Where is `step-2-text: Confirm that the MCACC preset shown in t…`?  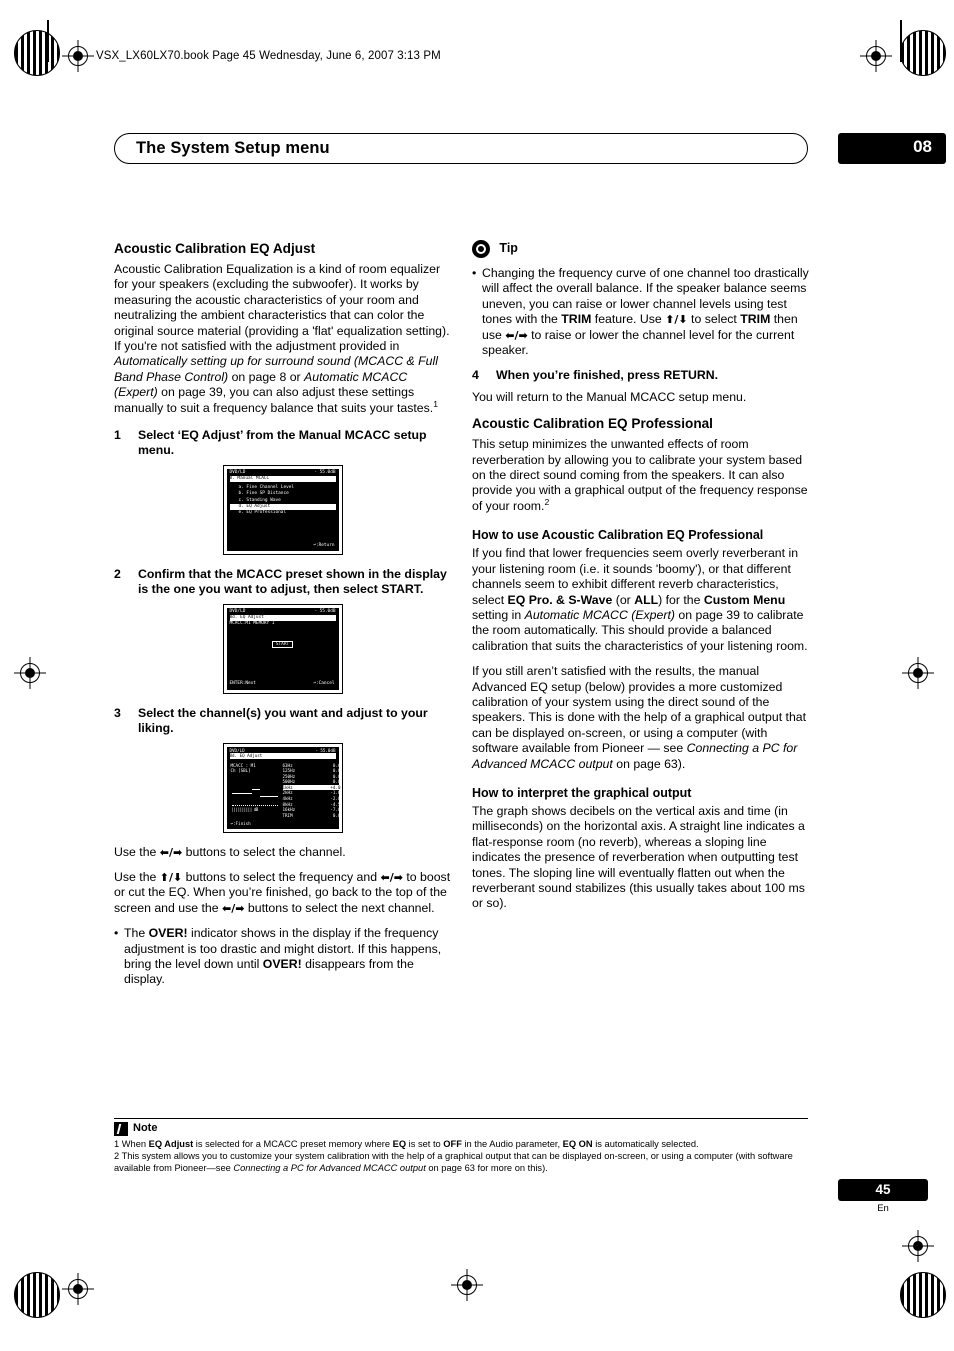 step-2-text: Confirm that the MCACC preset shown in t… is located at coordinates (292, 581).